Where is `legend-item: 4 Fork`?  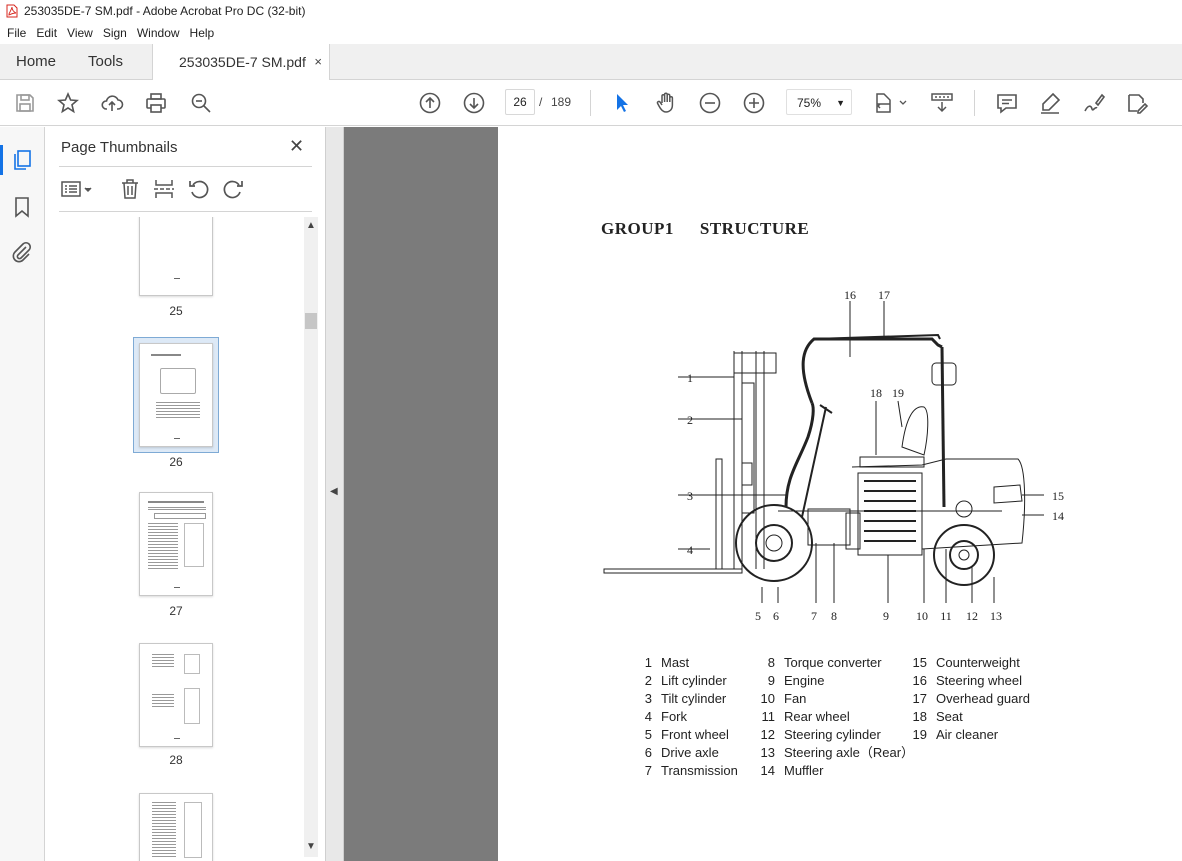
legend-item: 4 Fork is located at coordinates (665, 716).